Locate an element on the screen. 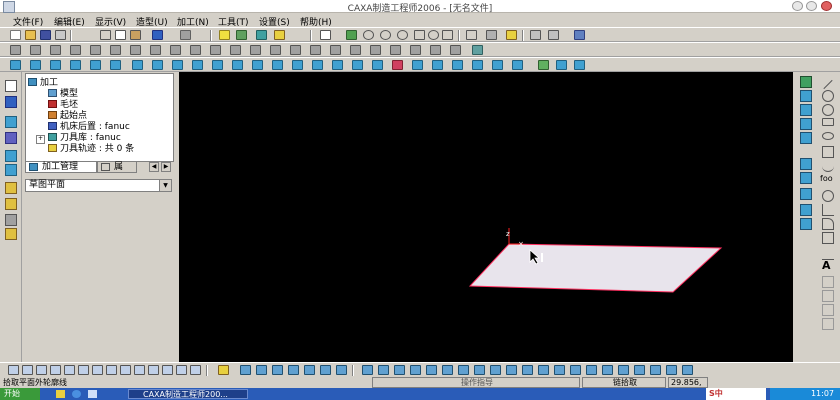 This screenshot has height=400, width=840. layer-icon is located at coordinates (241, 35).